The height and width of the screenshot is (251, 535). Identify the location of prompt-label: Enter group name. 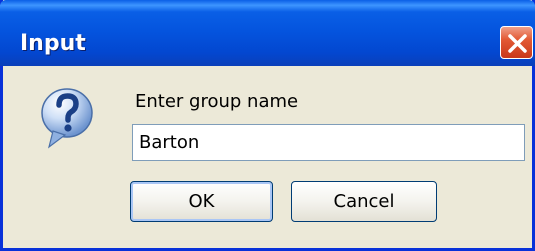
(217, 101).